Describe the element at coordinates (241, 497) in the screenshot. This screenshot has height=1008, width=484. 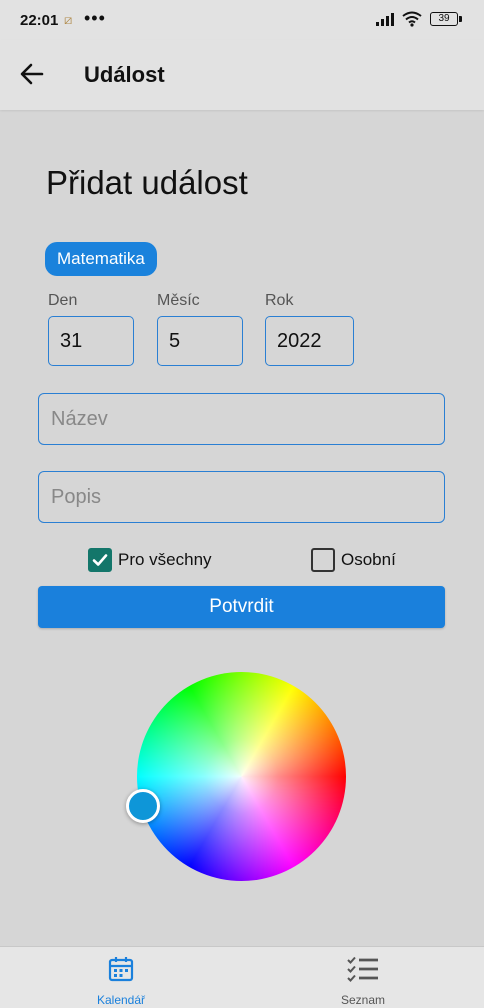
I see `description-input: Popis` at that location.